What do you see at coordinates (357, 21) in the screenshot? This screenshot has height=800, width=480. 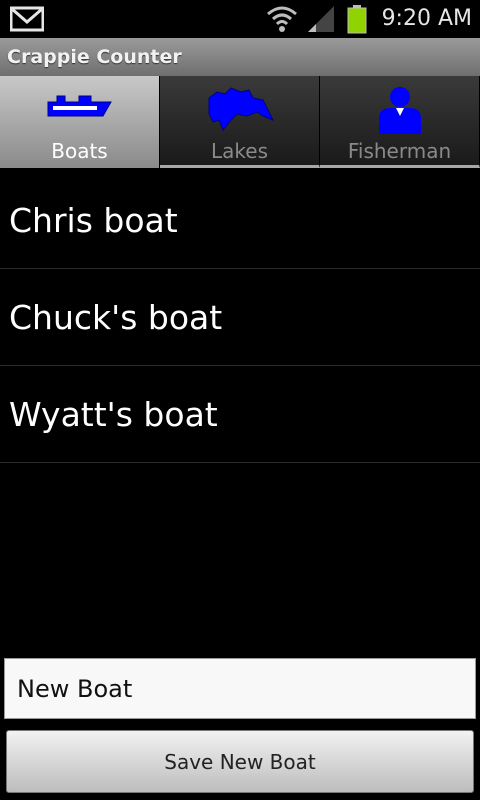 I see `battery-icon` at bounding box center [357, 21].